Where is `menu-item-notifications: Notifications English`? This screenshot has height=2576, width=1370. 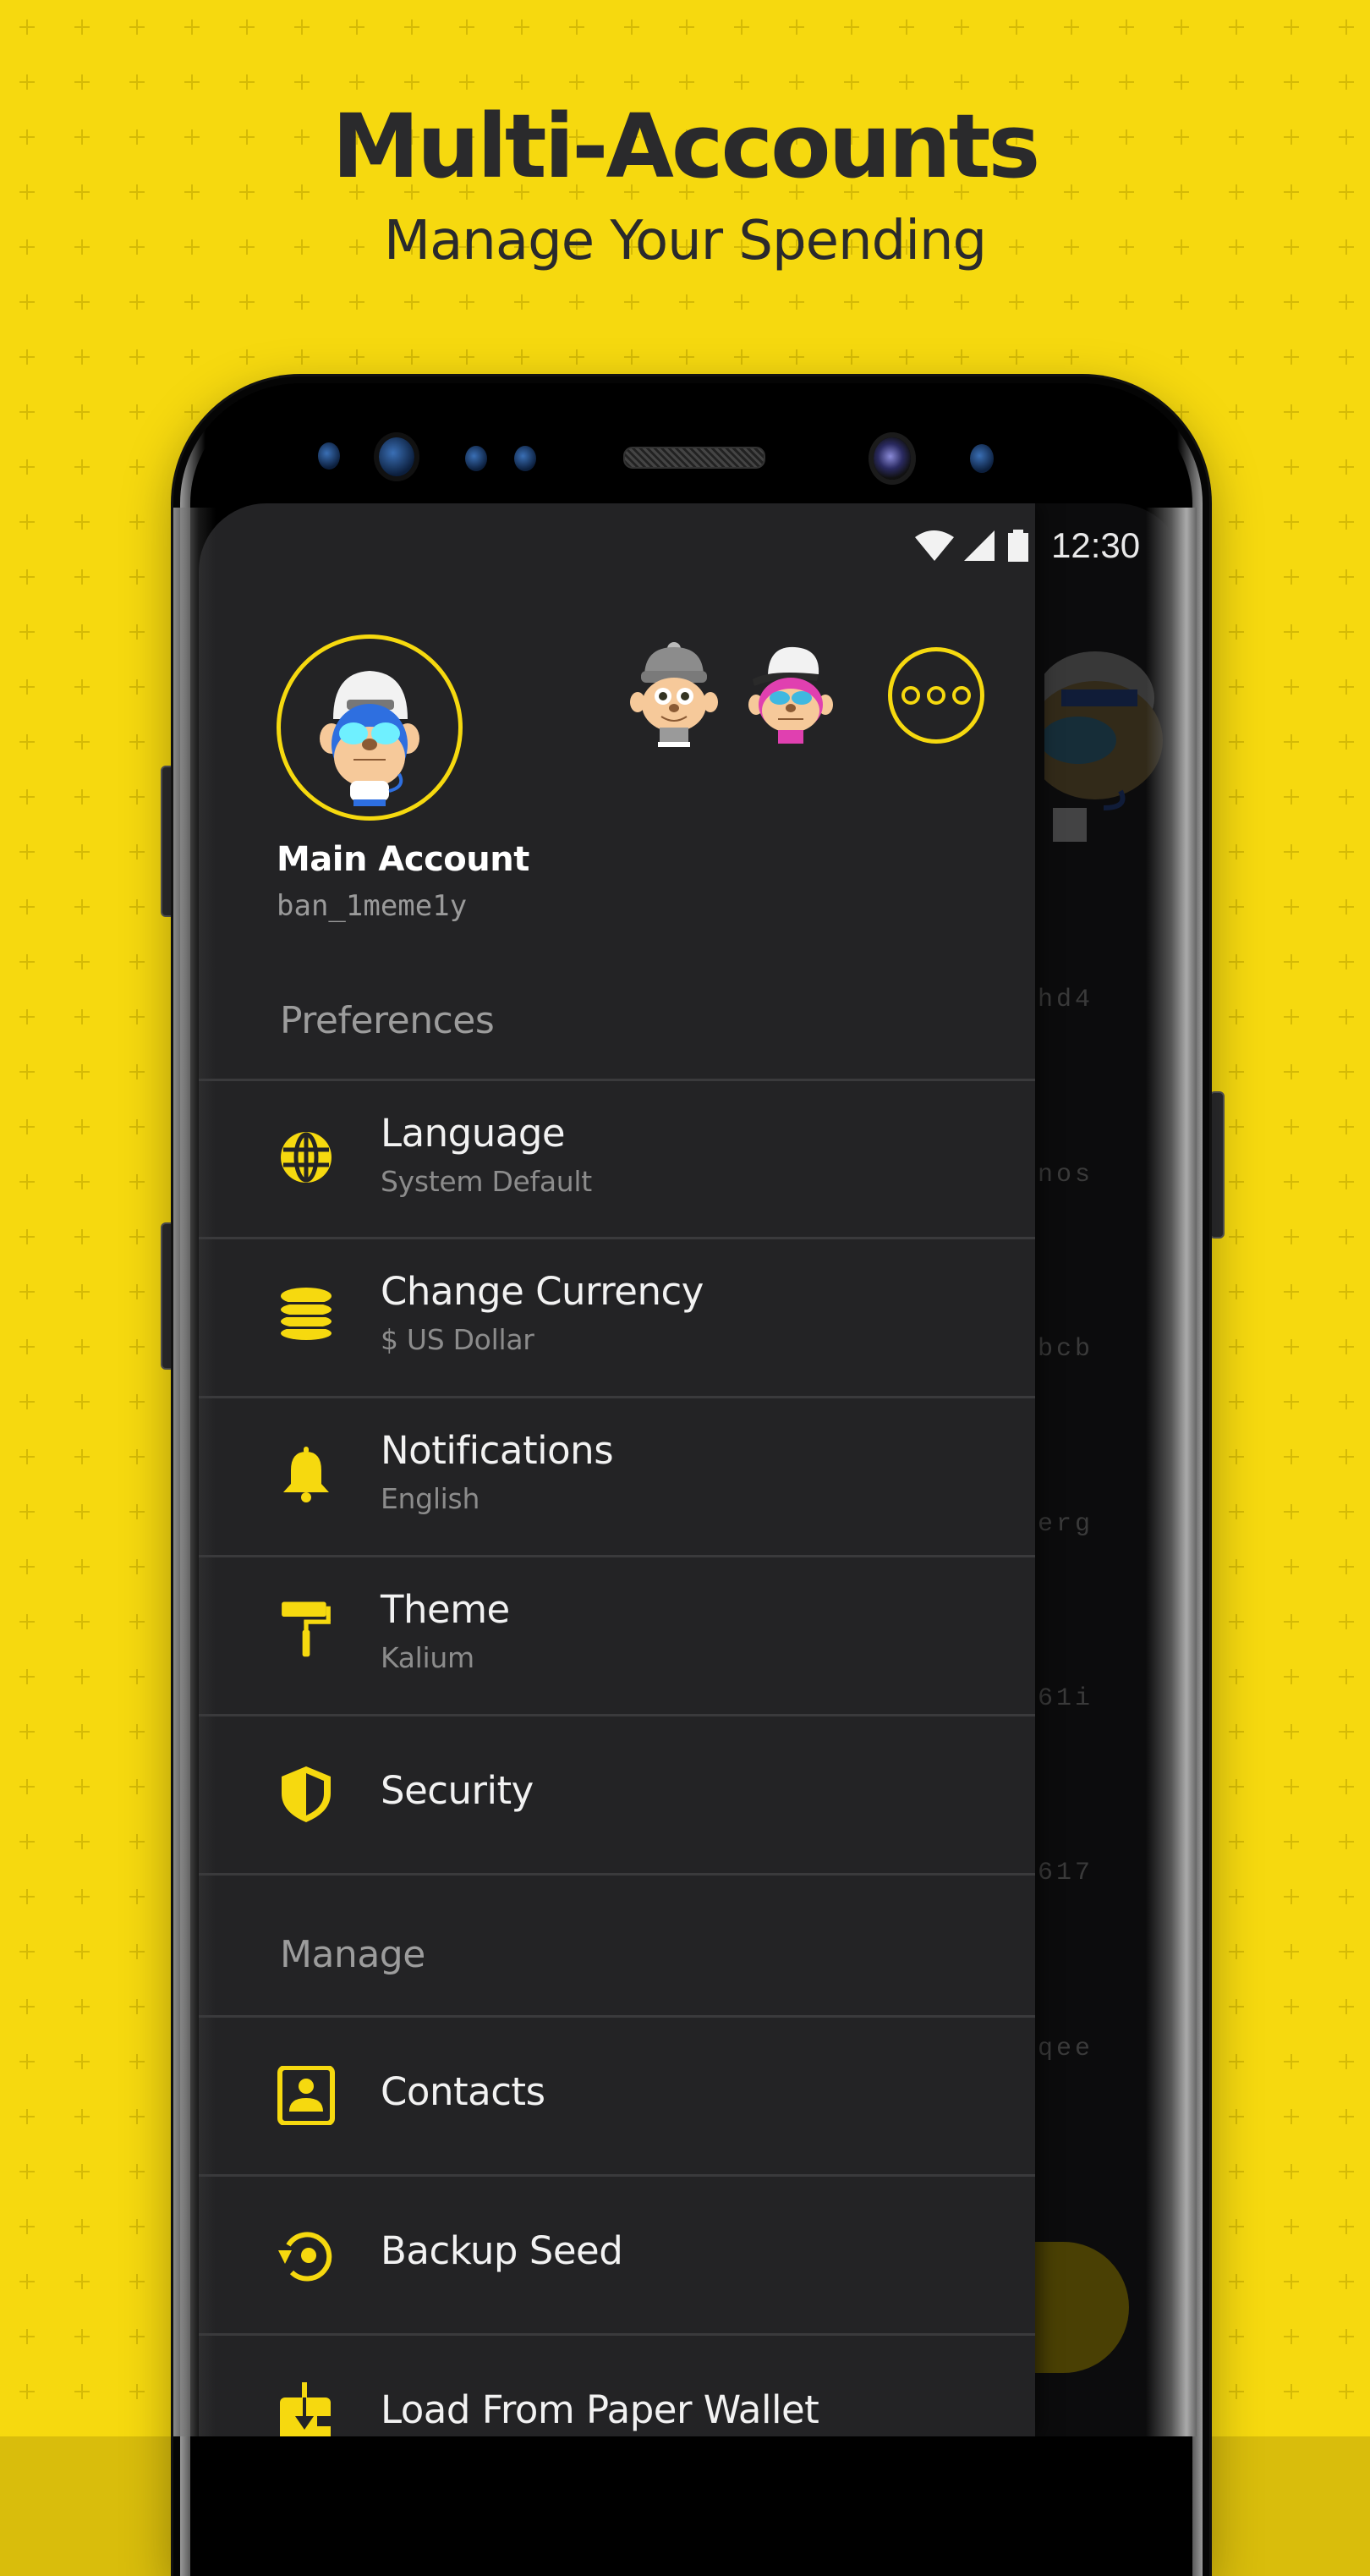 menu-item-notifications: Notifications English is located at coordinates (617, 1477).